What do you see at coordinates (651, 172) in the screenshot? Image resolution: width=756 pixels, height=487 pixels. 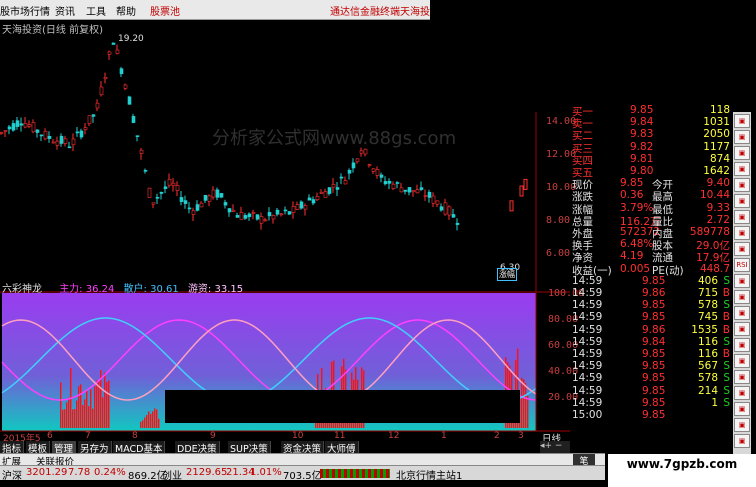 I see `order-row: 买五 9.80 1642` at bounding box center [651, 172].